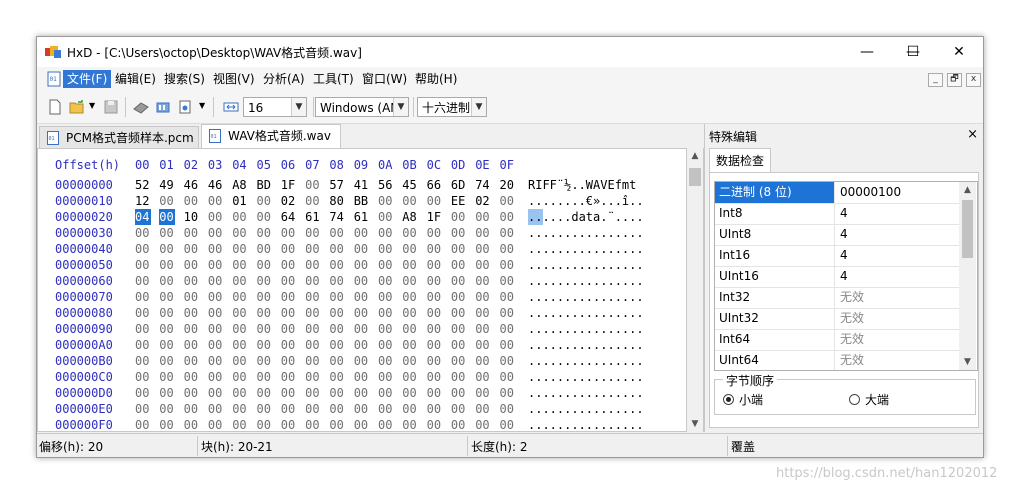 This screenshot has width=1018, height=493. Describe the element at coordinates (289, 201) in the screenshot. I see `hex-byte: 02` at that location.